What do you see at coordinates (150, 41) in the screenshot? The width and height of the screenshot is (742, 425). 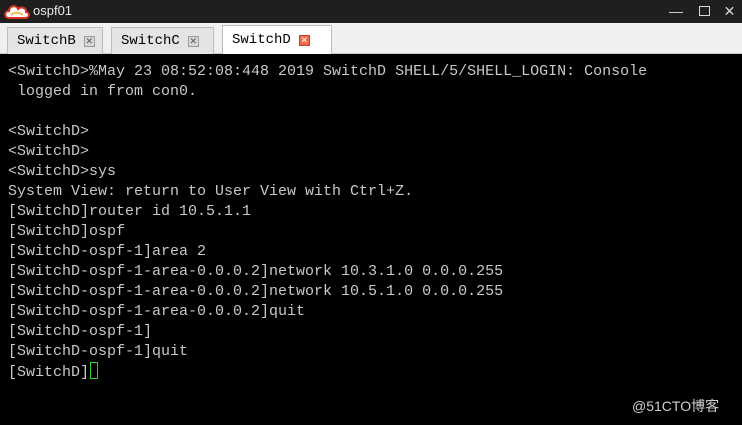 I see `tab-label: SwitchC` at bounding box center [150, 41].